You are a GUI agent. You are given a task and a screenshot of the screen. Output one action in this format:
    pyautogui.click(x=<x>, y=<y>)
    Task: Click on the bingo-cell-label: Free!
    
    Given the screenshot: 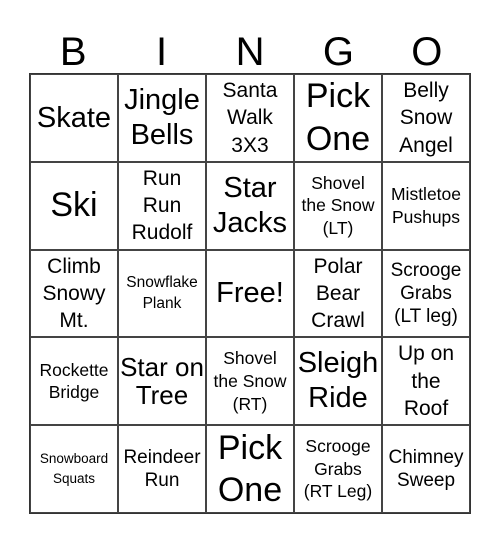 What is the action you would take?
    pyautogui.click(x=250, y=293)
    